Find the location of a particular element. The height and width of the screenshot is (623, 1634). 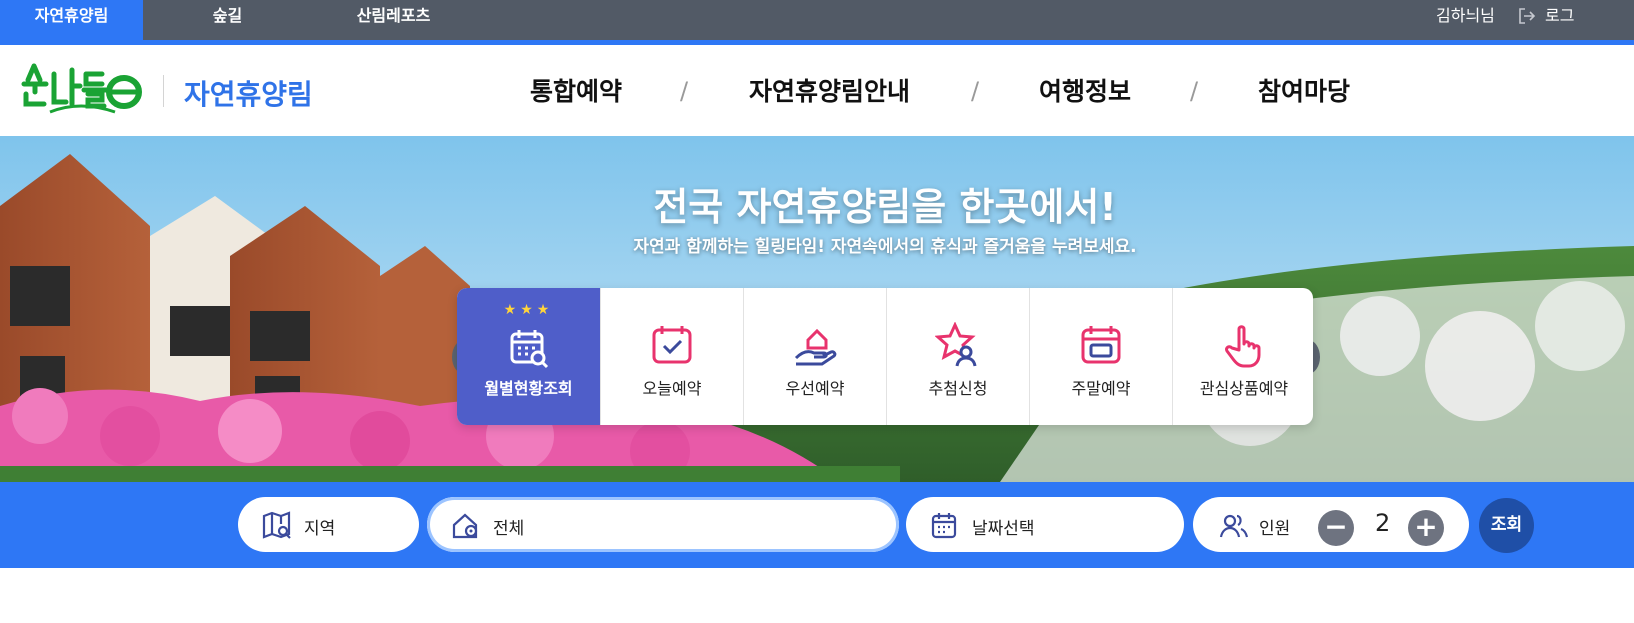

quick-monthly-status: ★★★ 월별현황조회 is located at coordinates (528, 356).